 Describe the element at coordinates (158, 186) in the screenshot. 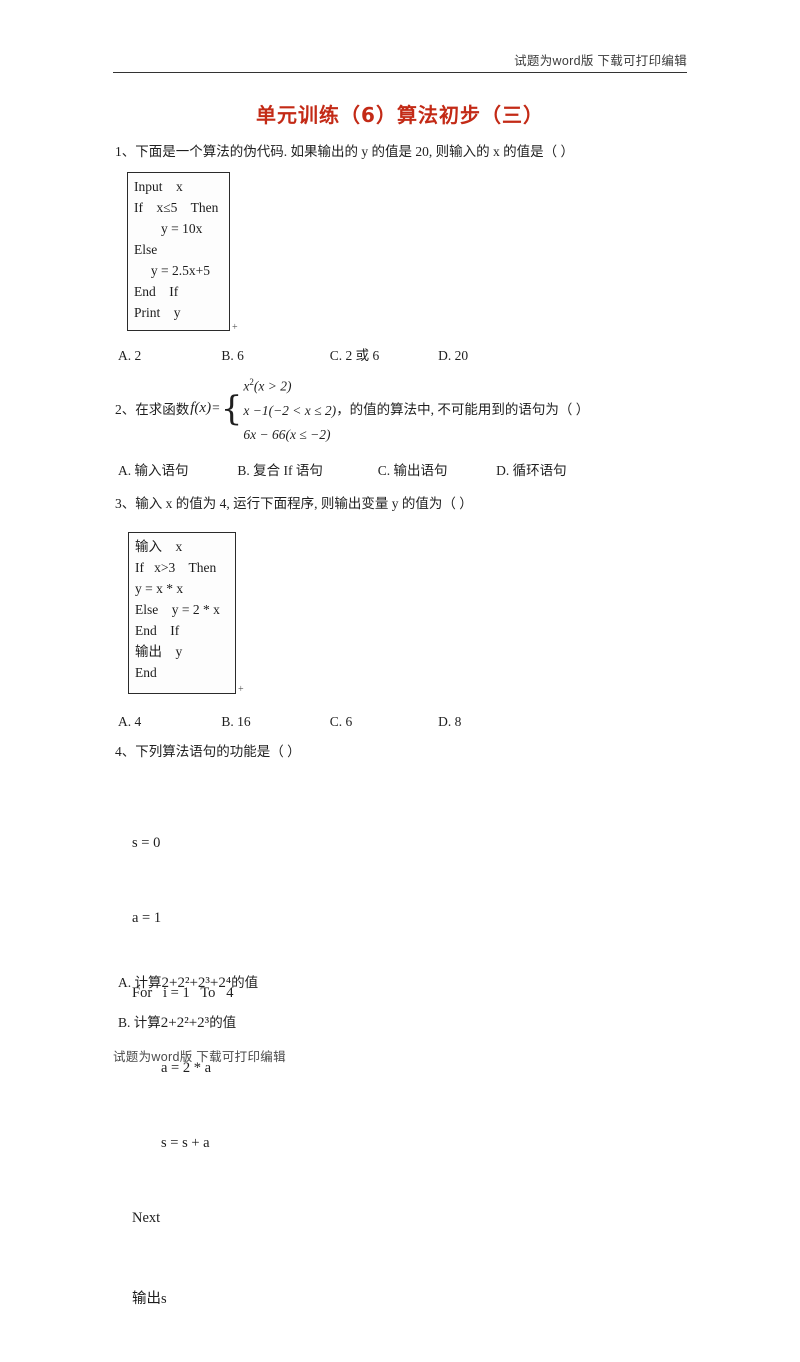

I see `code-line: Input x` at that location.